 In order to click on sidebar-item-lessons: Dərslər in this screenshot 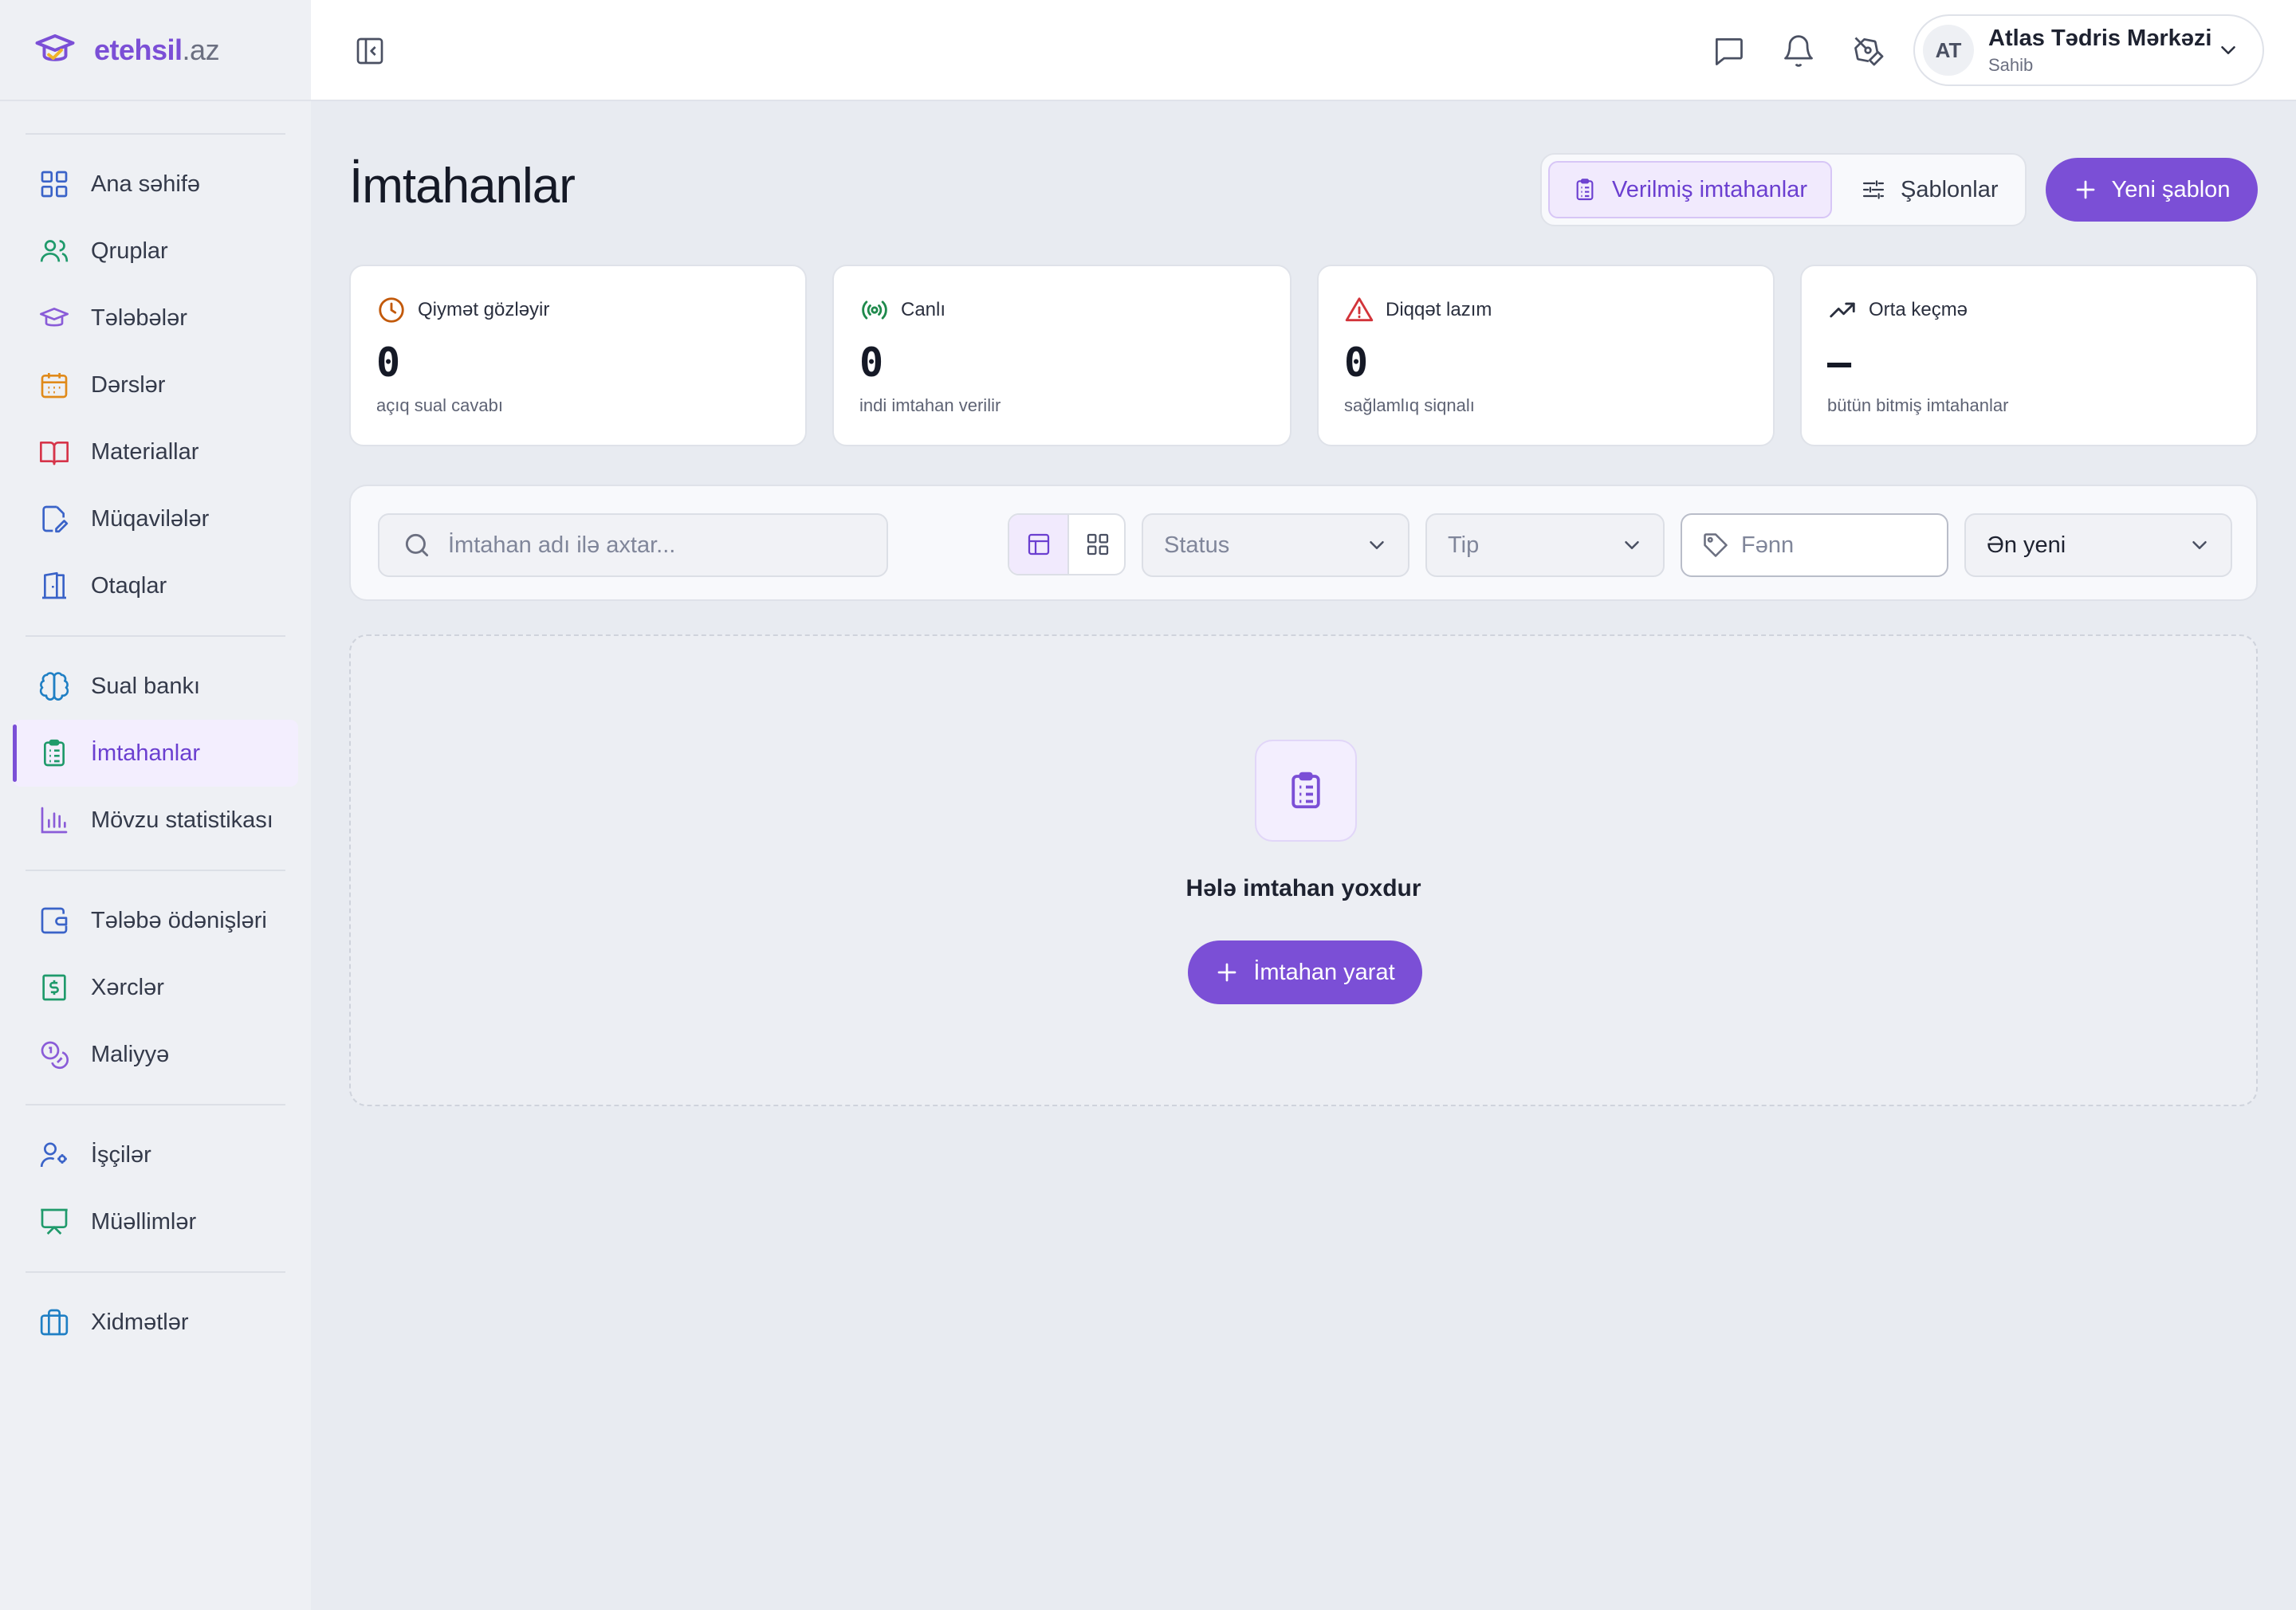, I will do `click(155, 384)`.